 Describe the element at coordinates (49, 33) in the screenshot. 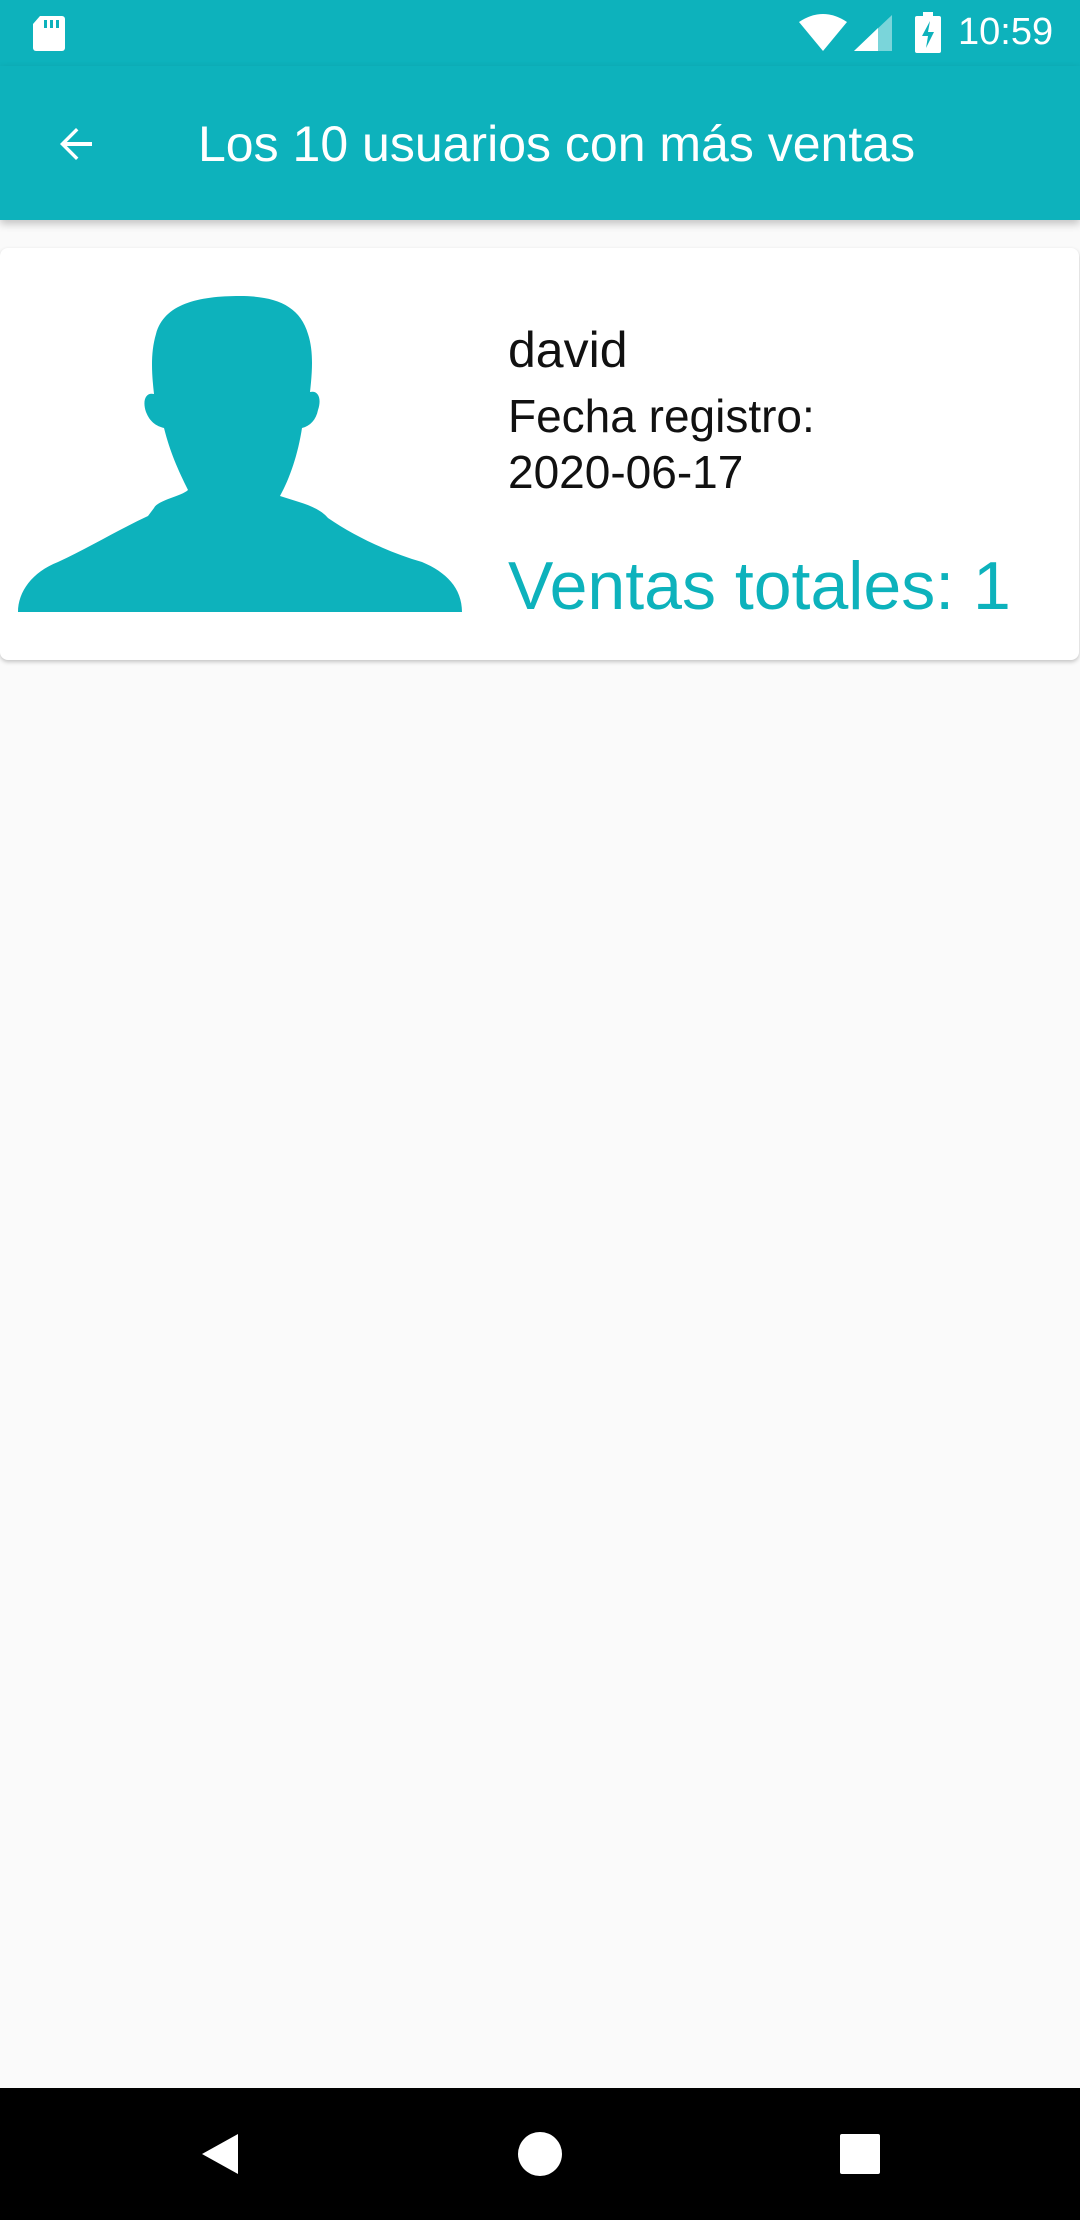

I see `sd-card-icon` at that location.